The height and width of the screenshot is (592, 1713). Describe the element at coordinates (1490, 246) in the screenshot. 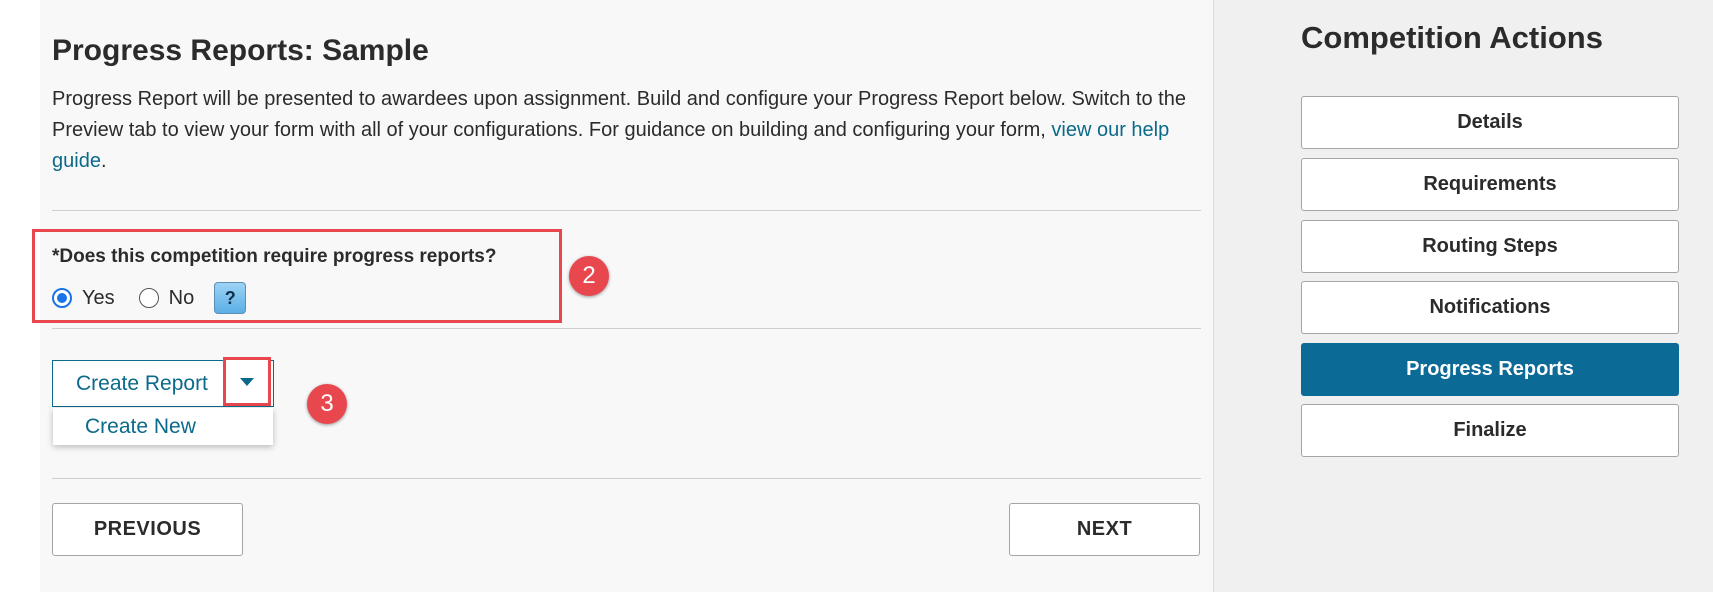

I see `action-routing-steps: Routing Steps` at that location.